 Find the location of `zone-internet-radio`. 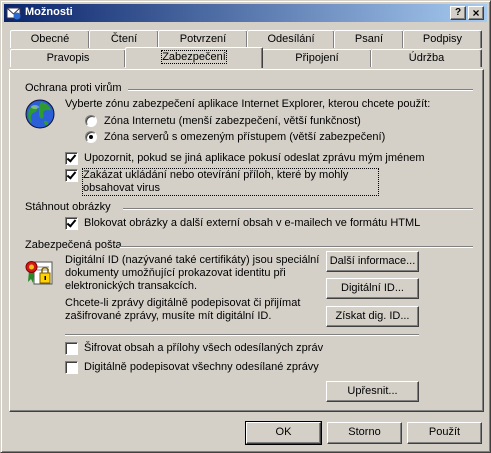

zone-internet-radio is located at coordinates (91, 121).